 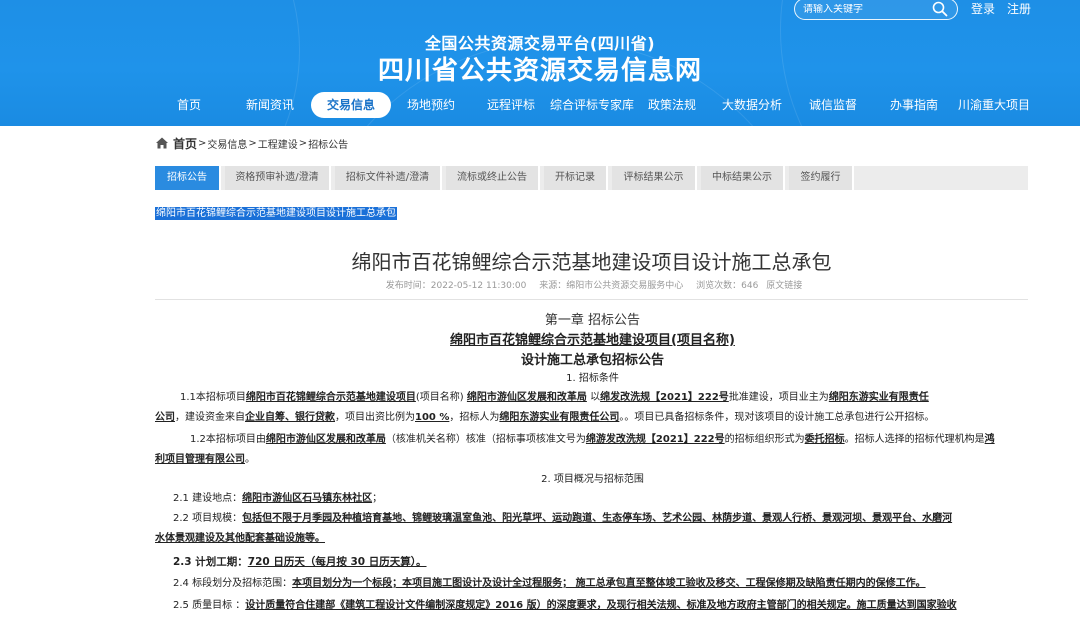 What do you see at coordinates (456, 286) in the screenshot?
I see `publish-time: 发布时间：2022-05-12 11:30:00` at bounding box center [456, 286].